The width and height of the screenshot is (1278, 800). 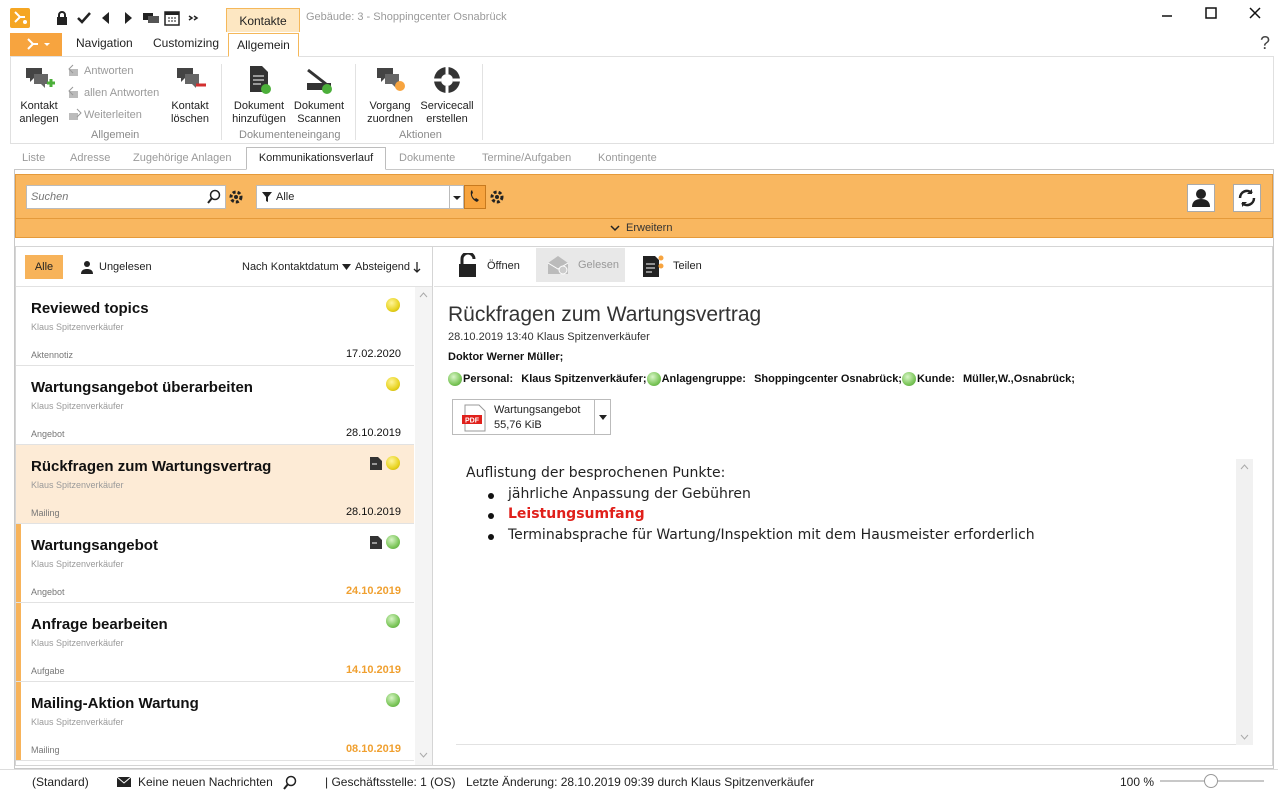 I want to click on allen-antworten-button: allen Antworten, so click(x=113, y=92).